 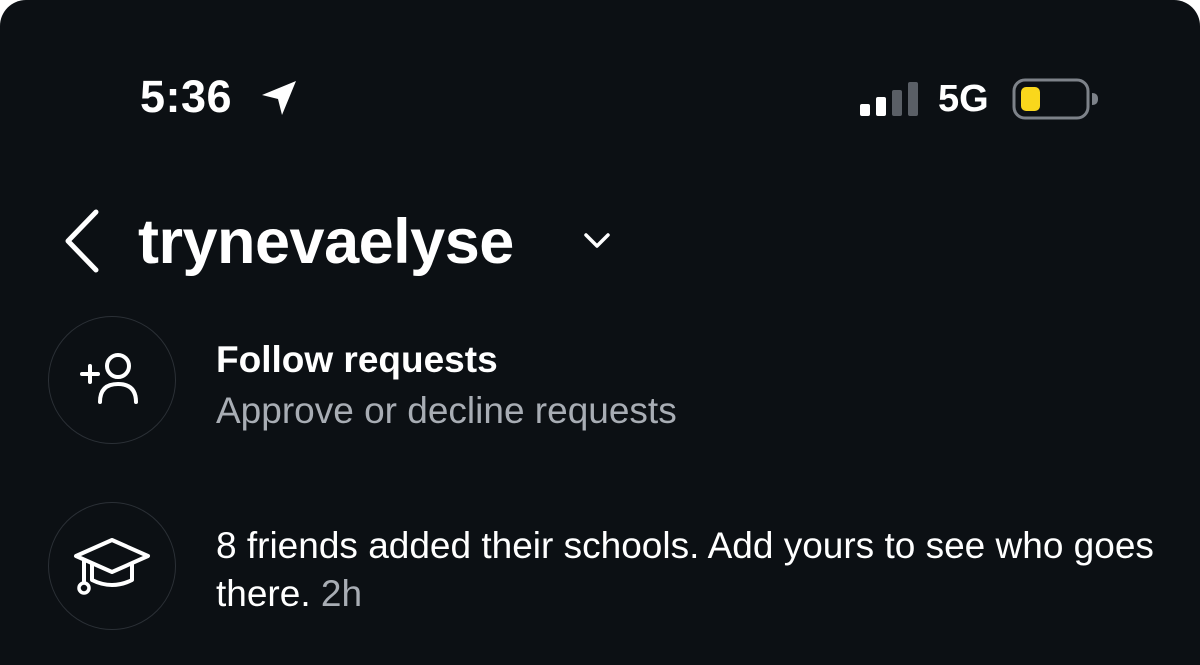 What do you see at coordinates (186, 96) in the screenshot?
I see `status-time: 5:36` at bounding box center [186, 96].